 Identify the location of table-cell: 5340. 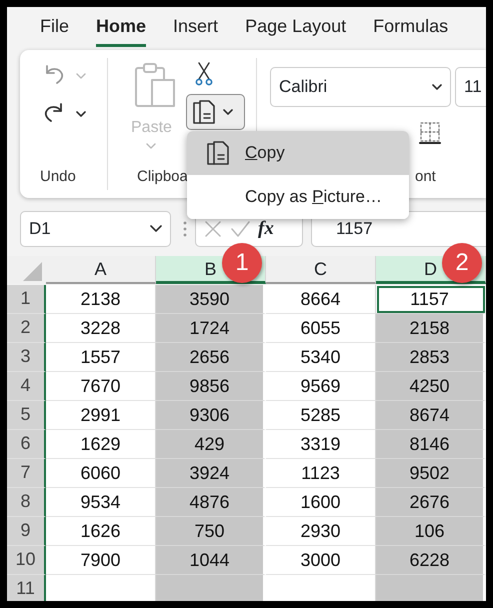
(321, 357).